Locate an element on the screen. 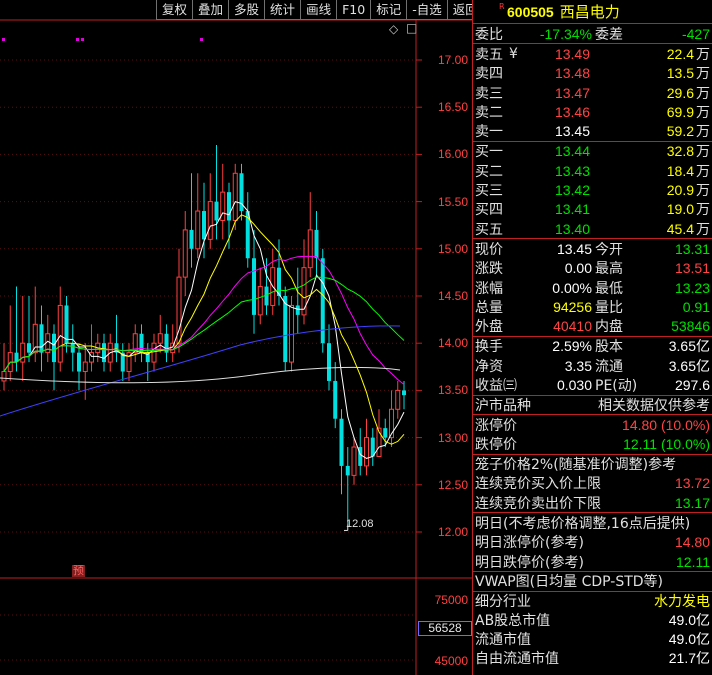  ask-row: 卖四 13.48 13.5 万 is located at coordinates (592, 73).